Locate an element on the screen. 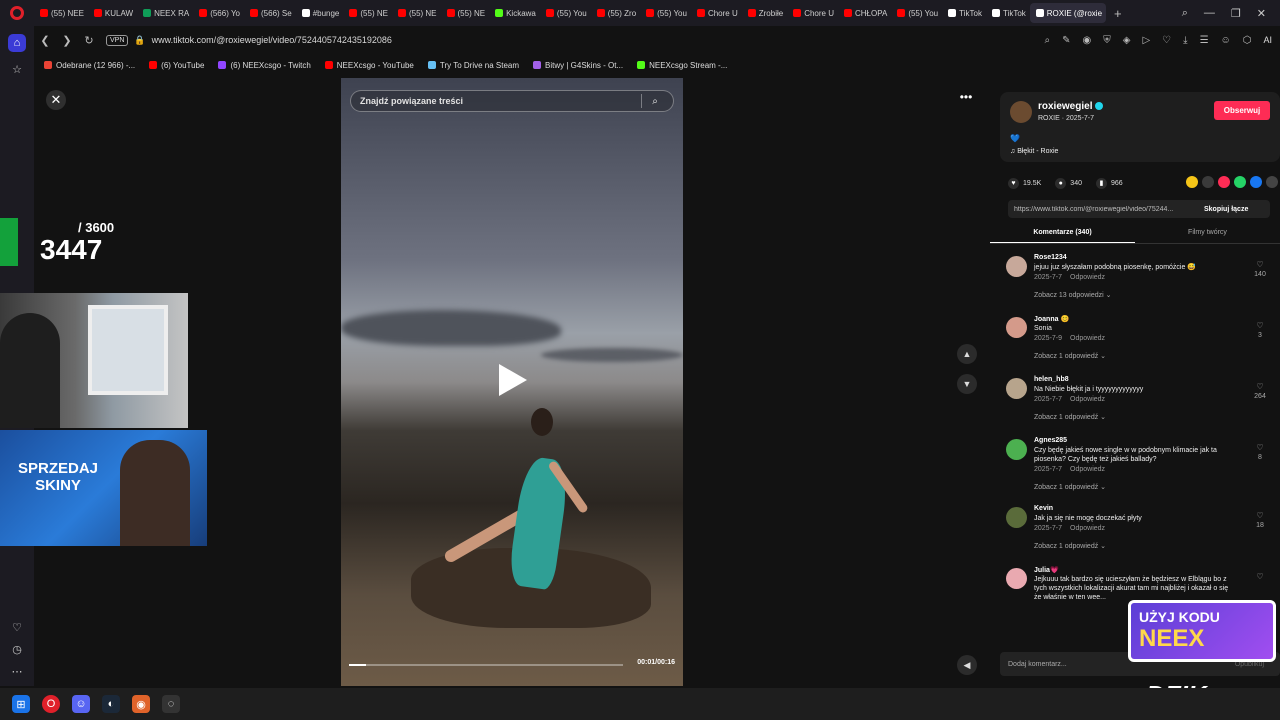 This screenshot has width=1280, height=720. game-icon: ◉ is located at coordinates (141, 704).